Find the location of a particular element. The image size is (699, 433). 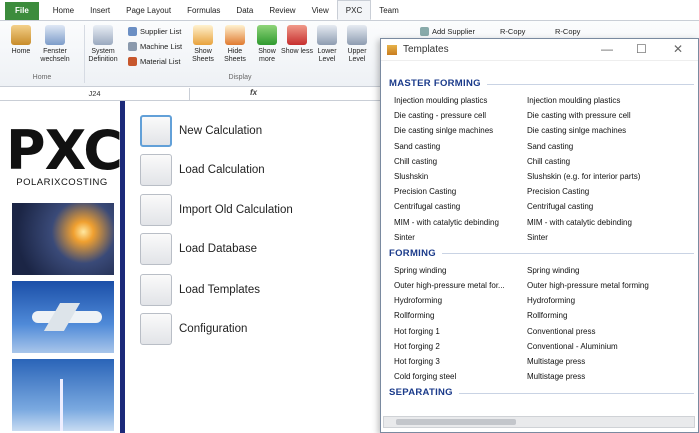

template-name: Sand casting is located at coordinates (460, 146).